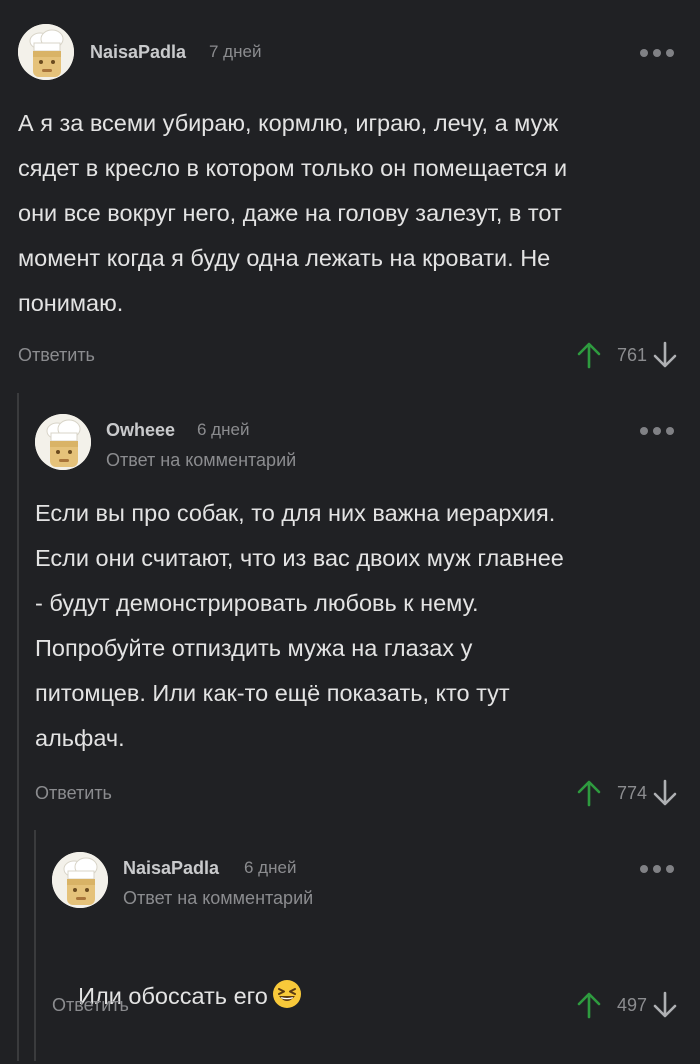 The image size is (700, 1064). Describe the element at coordinates (632, 1005) in the screenshot. I see `rating-count: 497` at that location.